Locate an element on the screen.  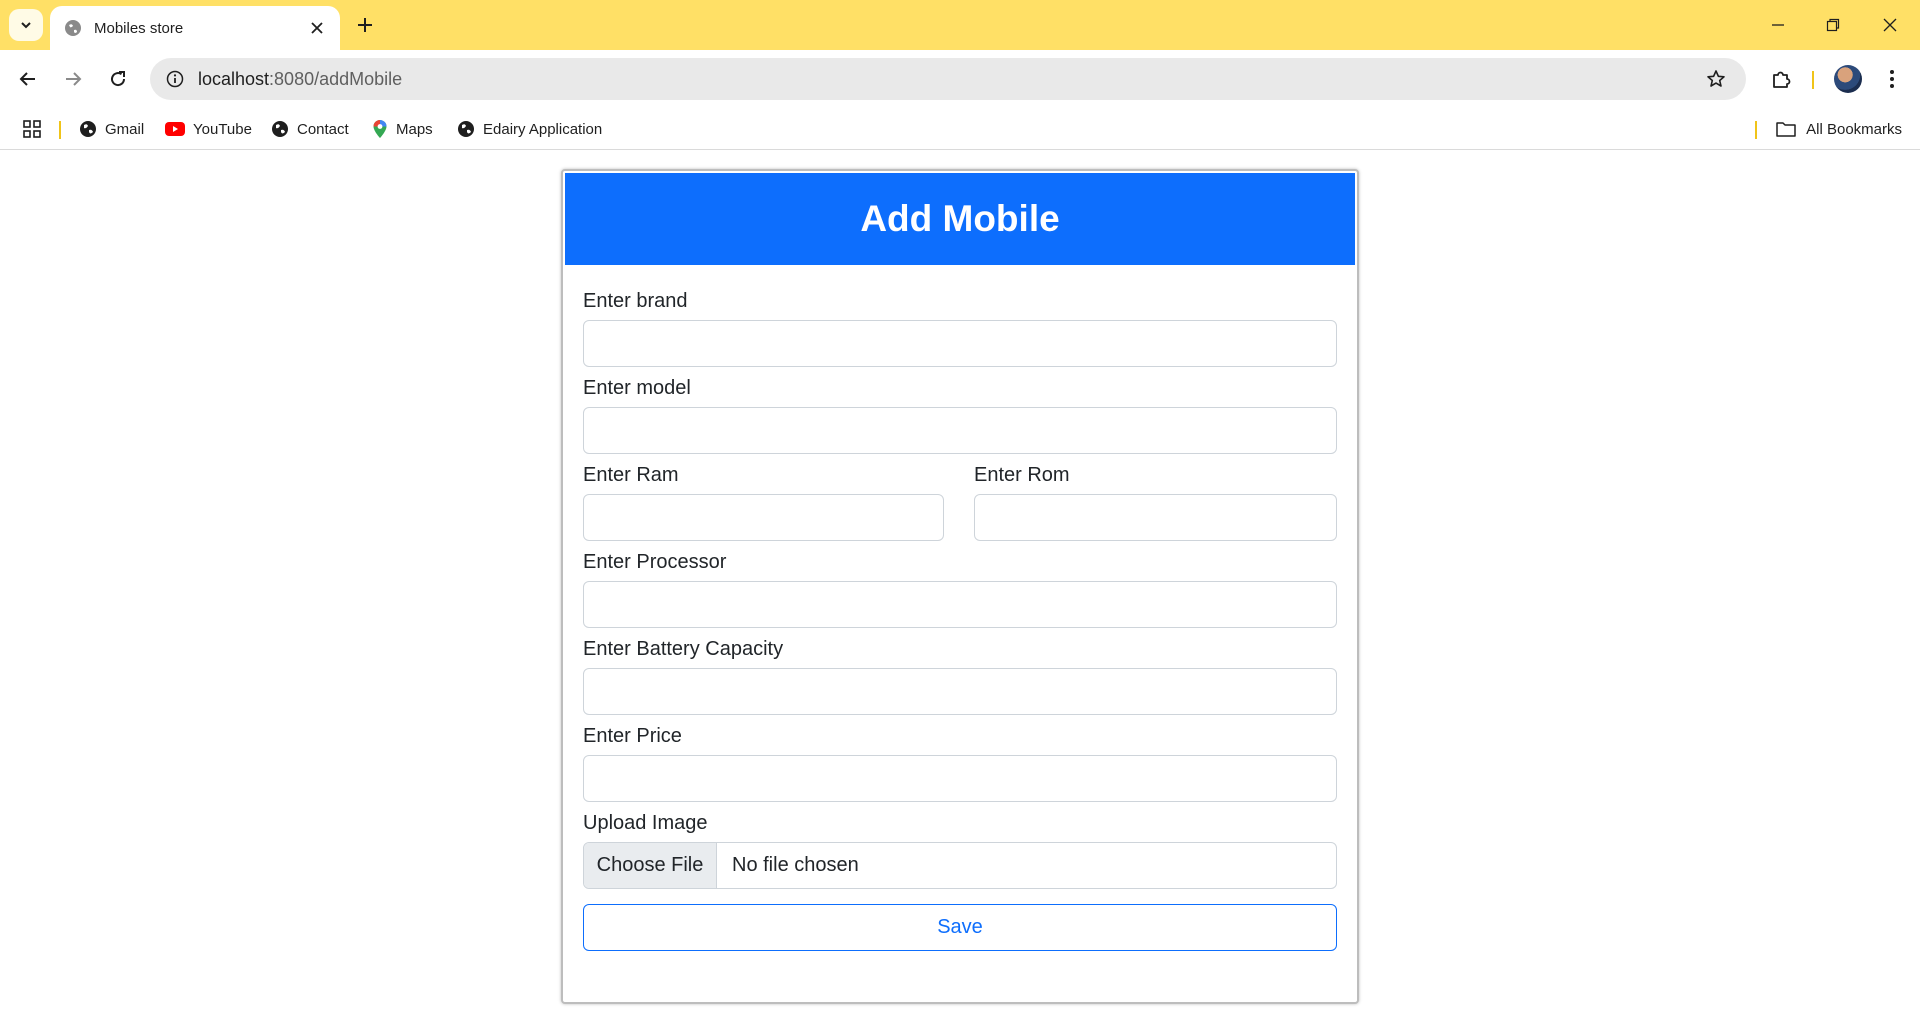
brand-label: Enter brand is located at coordinates (635, 301).